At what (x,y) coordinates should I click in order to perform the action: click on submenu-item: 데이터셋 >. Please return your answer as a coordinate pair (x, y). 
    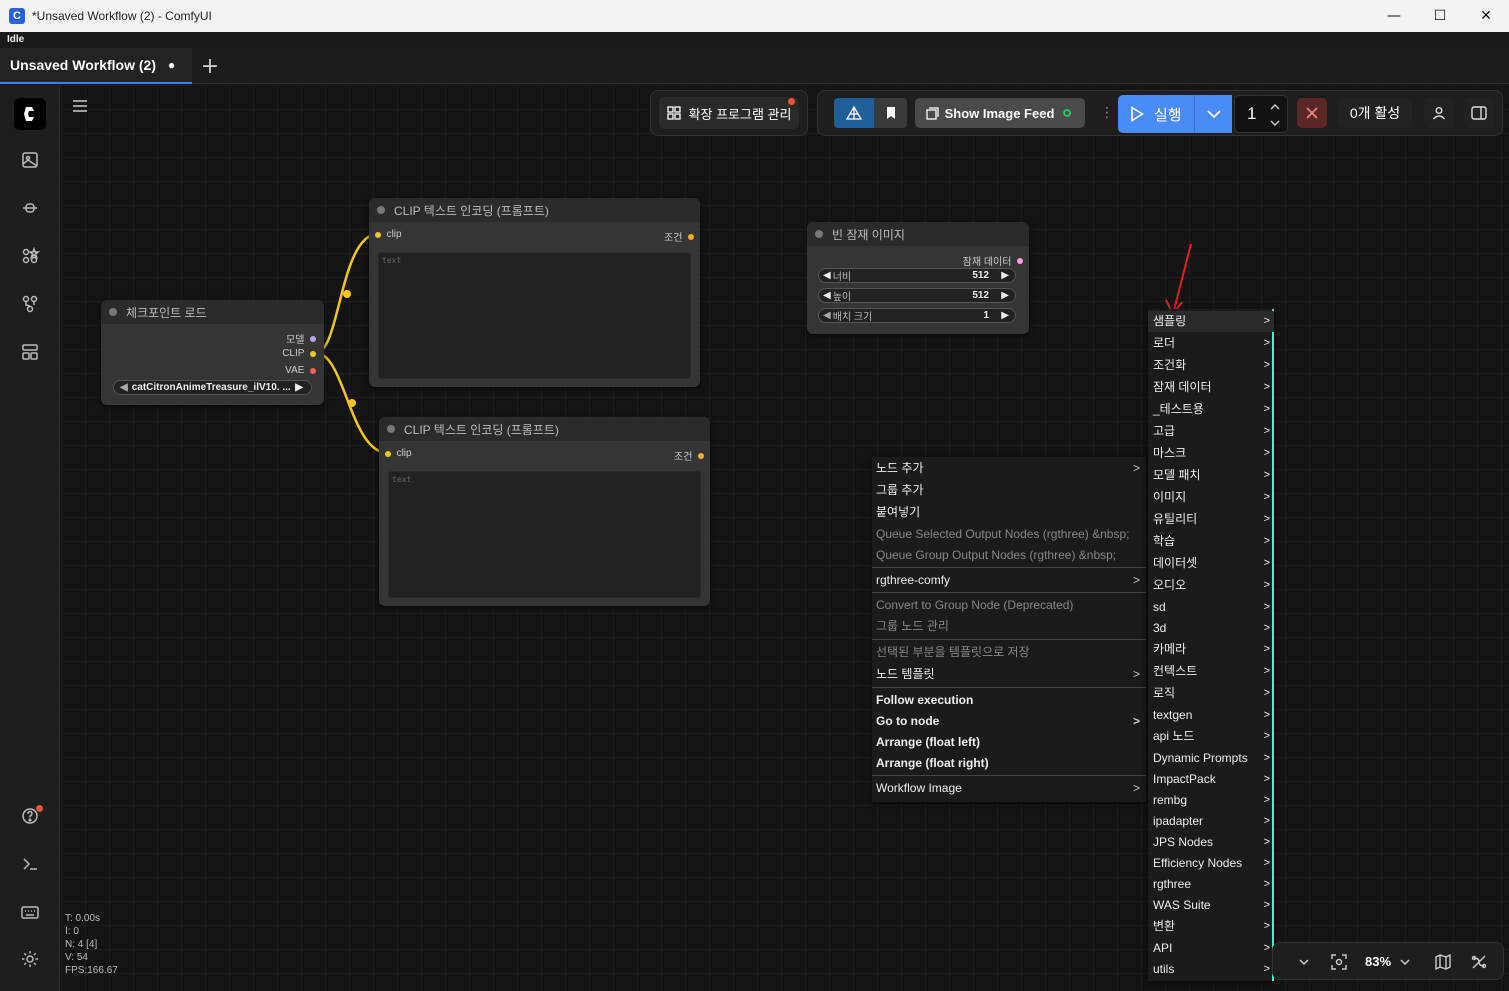
    Looking at the image, I should click on (1211, 563).